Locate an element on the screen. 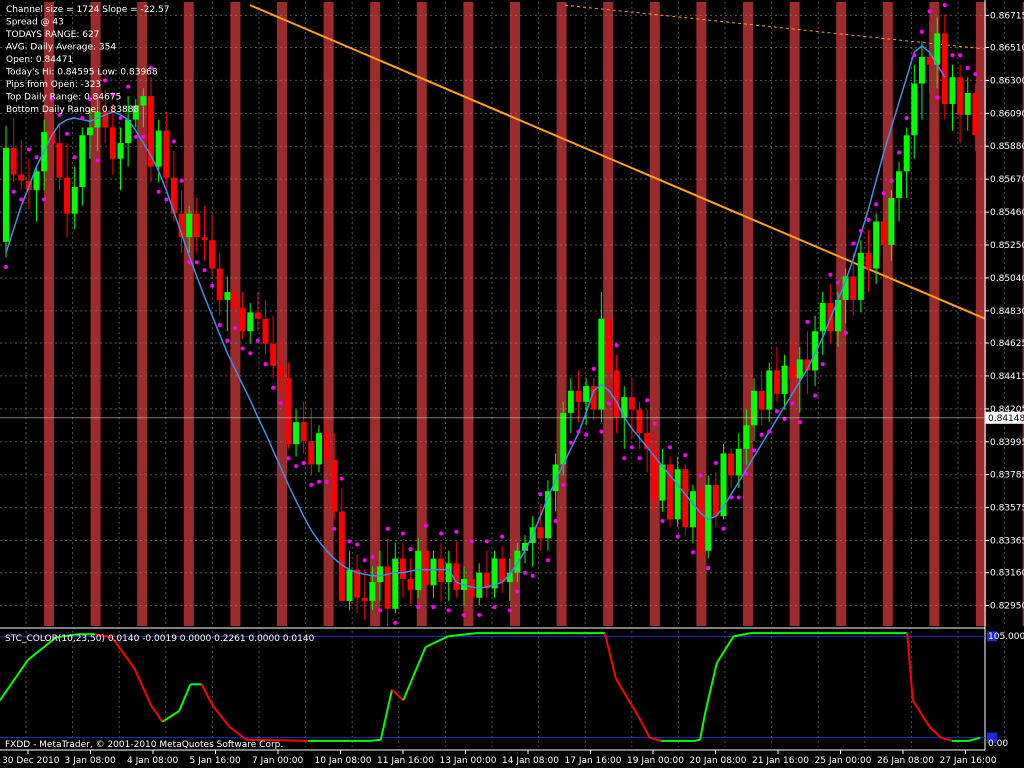 Image resolution: width=1024 pixels, height=768 pixels. price-tick-label: 0.85460 is located at coordinates (1007, 213).